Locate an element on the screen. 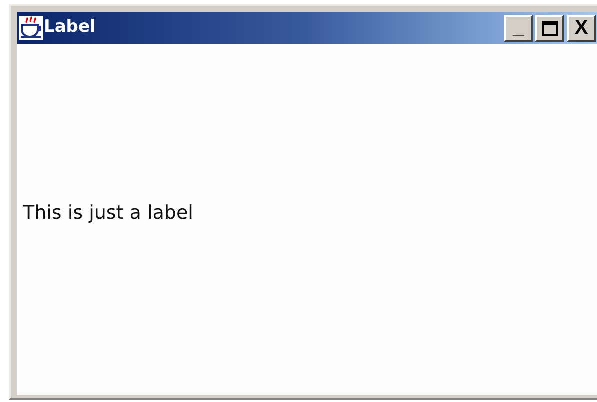  text-label: This is just a label is located at coordinates (108, 213).